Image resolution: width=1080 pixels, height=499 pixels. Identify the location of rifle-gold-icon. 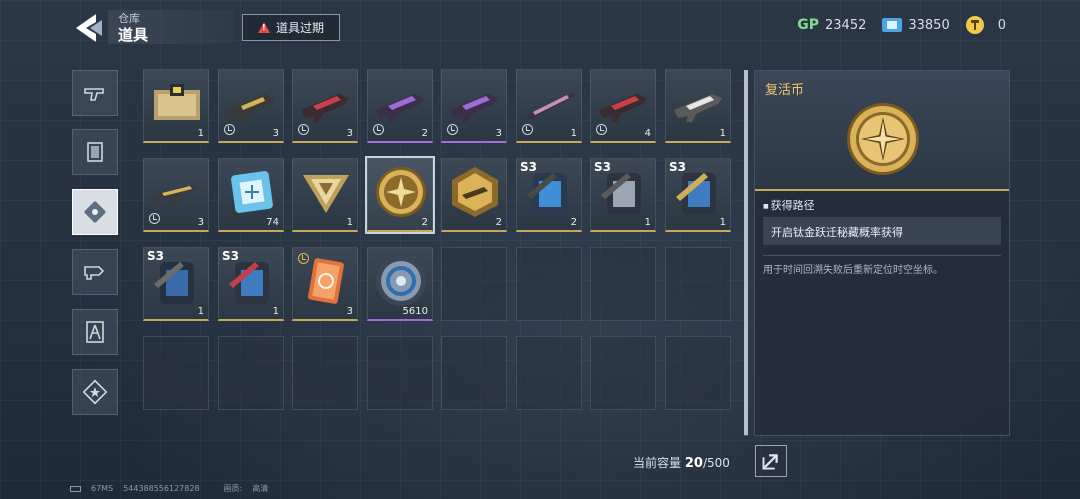
(251, 108).